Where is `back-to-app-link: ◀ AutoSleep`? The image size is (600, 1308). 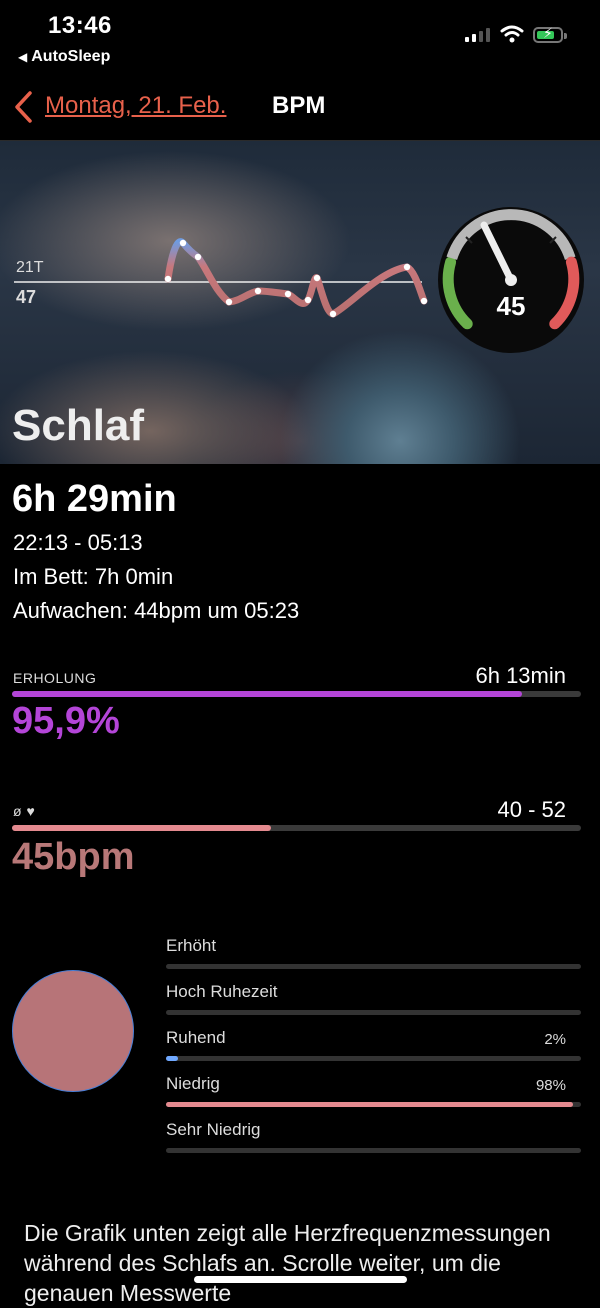
back-to-app-link: ◀ AutoSleep is located at coordinates (64, 57).